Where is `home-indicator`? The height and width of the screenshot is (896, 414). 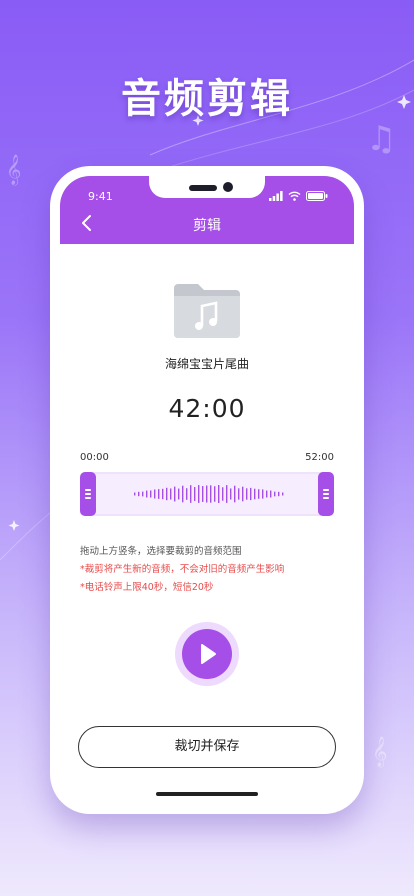 home-indicator is located at coordinates (207, 794).